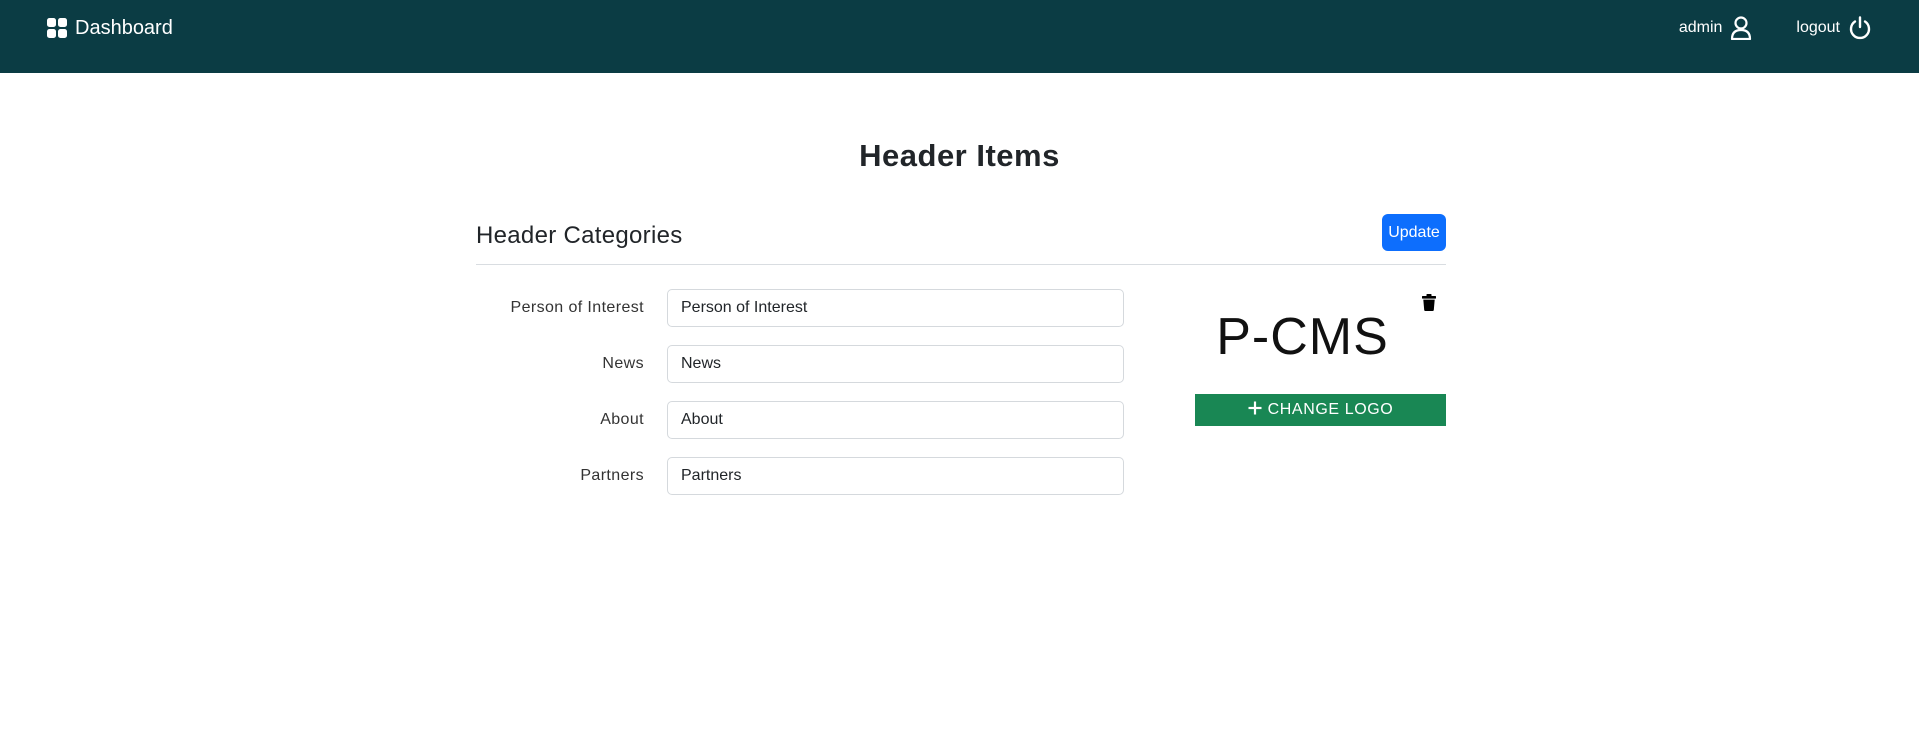 This screenshot has height=747, width=1919. What do you see at coordinates (622, 419) in the screenshot?
I see `category-label: About` at bounding box center [622, 419].